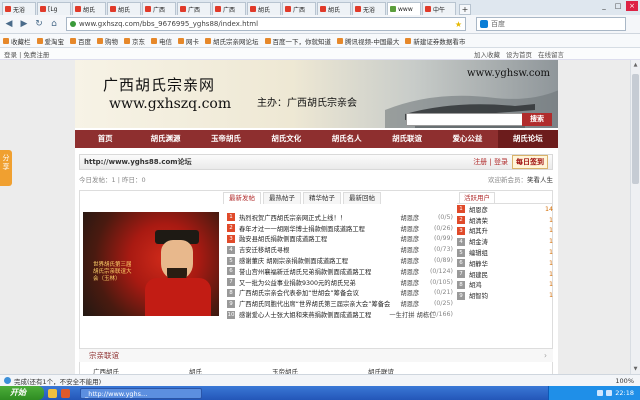 This screenshot has height=400, width=640. I want to click on browser-tab: www, so click(404, 8).